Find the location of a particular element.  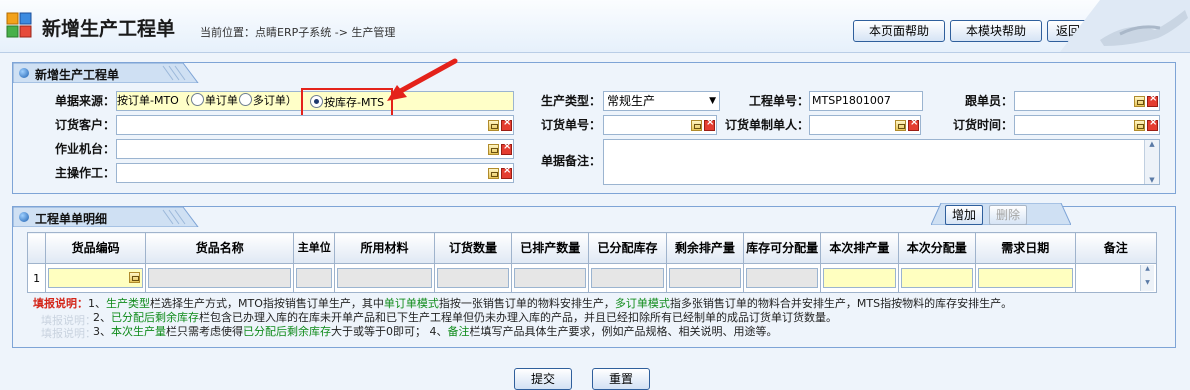

eng-no-field: MTSP1801007 is located at coordinates (866, 101).